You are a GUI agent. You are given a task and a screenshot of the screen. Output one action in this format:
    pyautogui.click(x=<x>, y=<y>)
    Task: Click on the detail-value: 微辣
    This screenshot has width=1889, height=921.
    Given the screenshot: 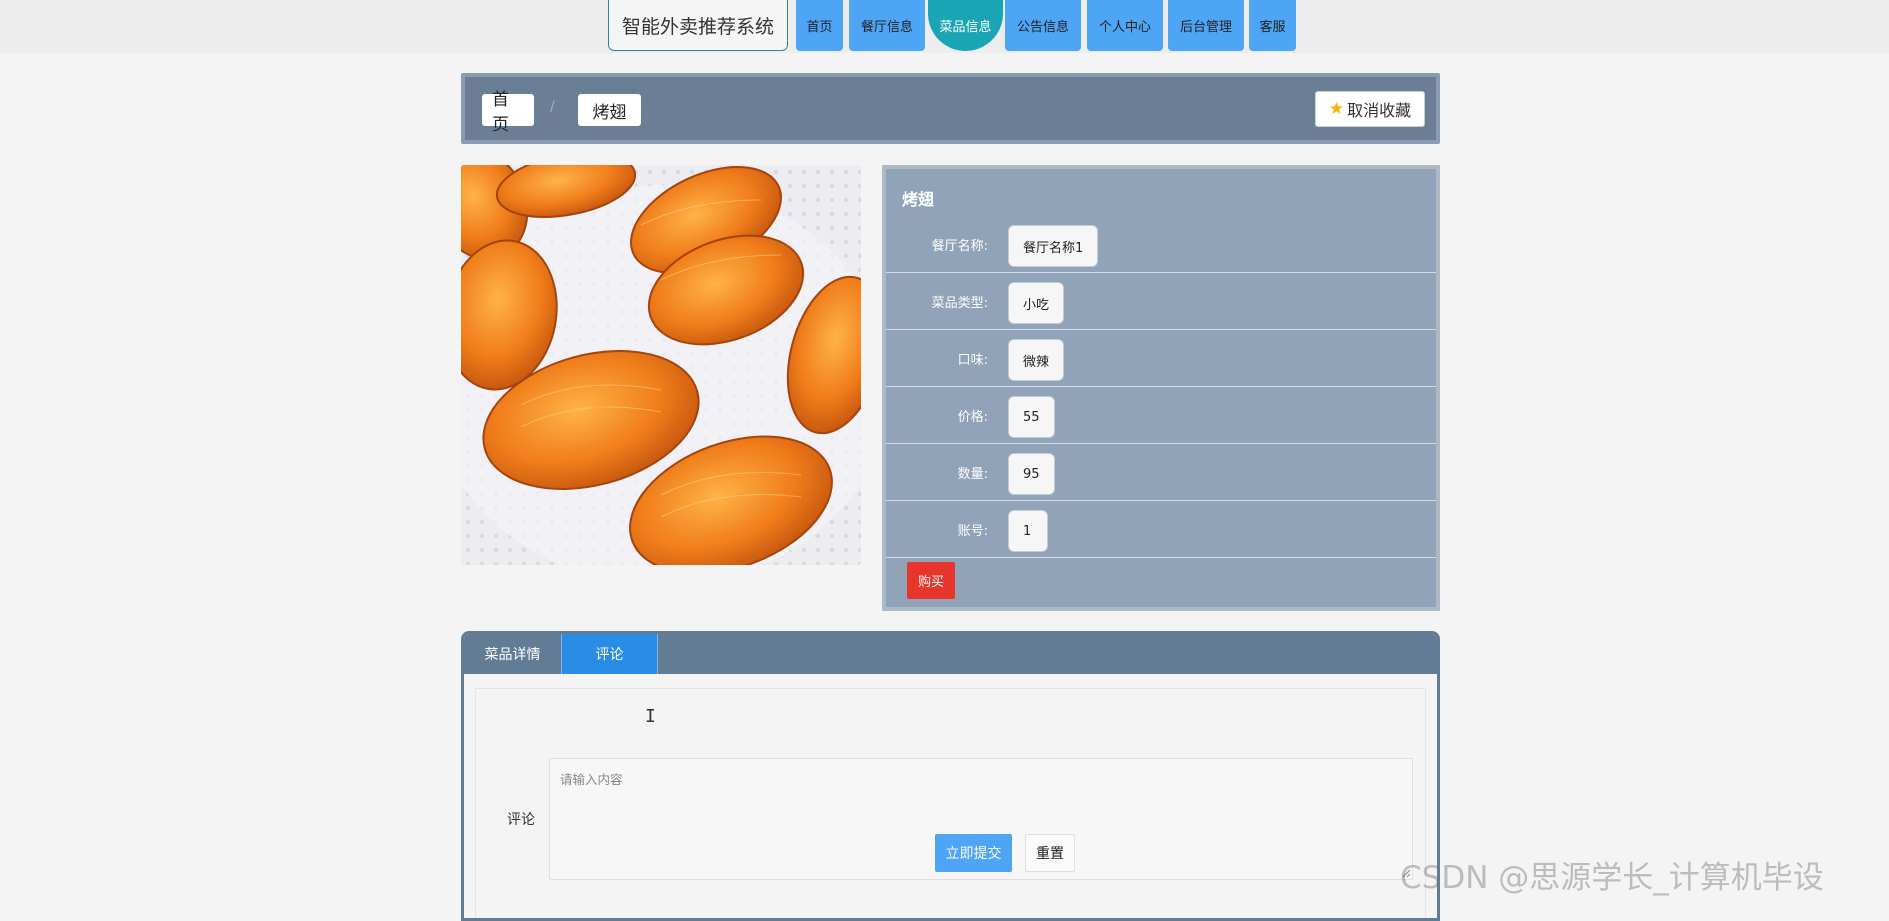 What is the action you would take?
    pyautogui.click(x=1036, y=360)
    